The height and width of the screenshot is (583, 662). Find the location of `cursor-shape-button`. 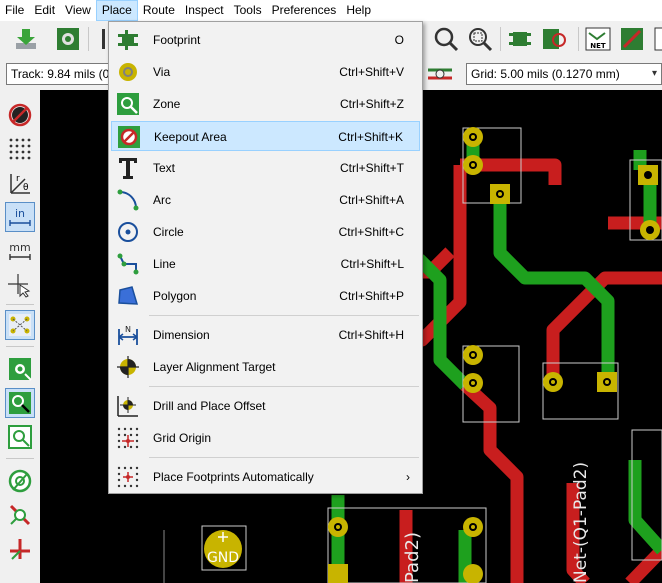

cursor-shape-button is located at coordinates (20, 285).